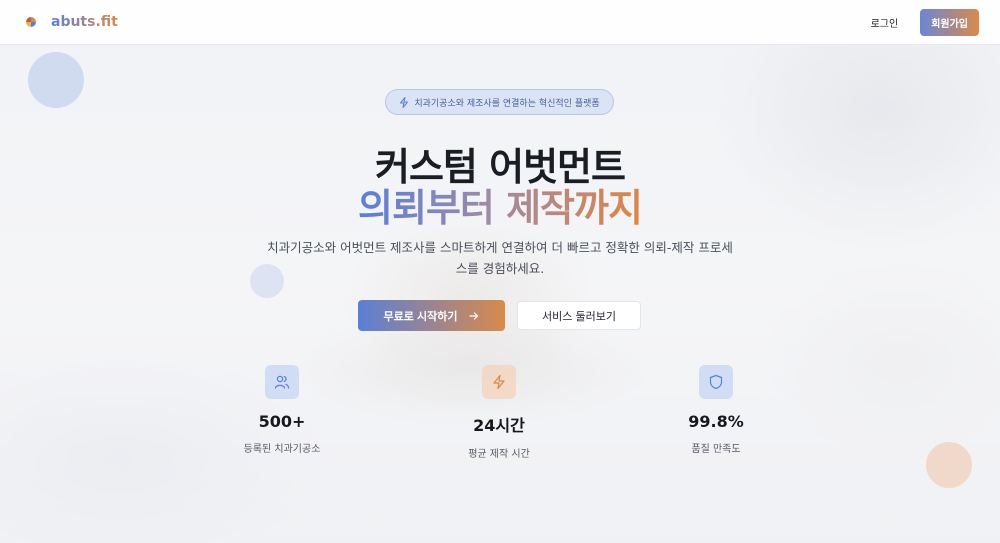 The image size is (1000, 543). Describe the element at coordinates (420, 316) in the screenshot. I see `start-free-label: 무료로 시작하기` at that location.